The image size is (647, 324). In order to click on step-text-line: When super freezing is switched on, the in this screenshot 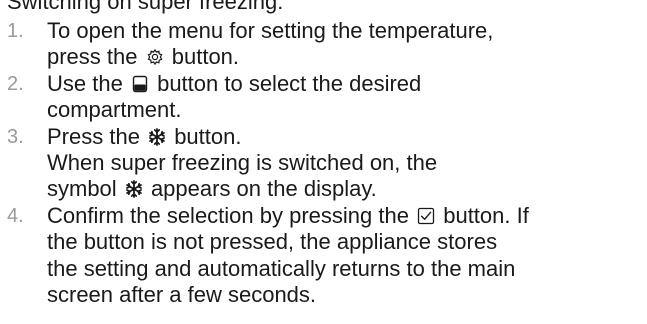, I will do `click(242, 163)`.